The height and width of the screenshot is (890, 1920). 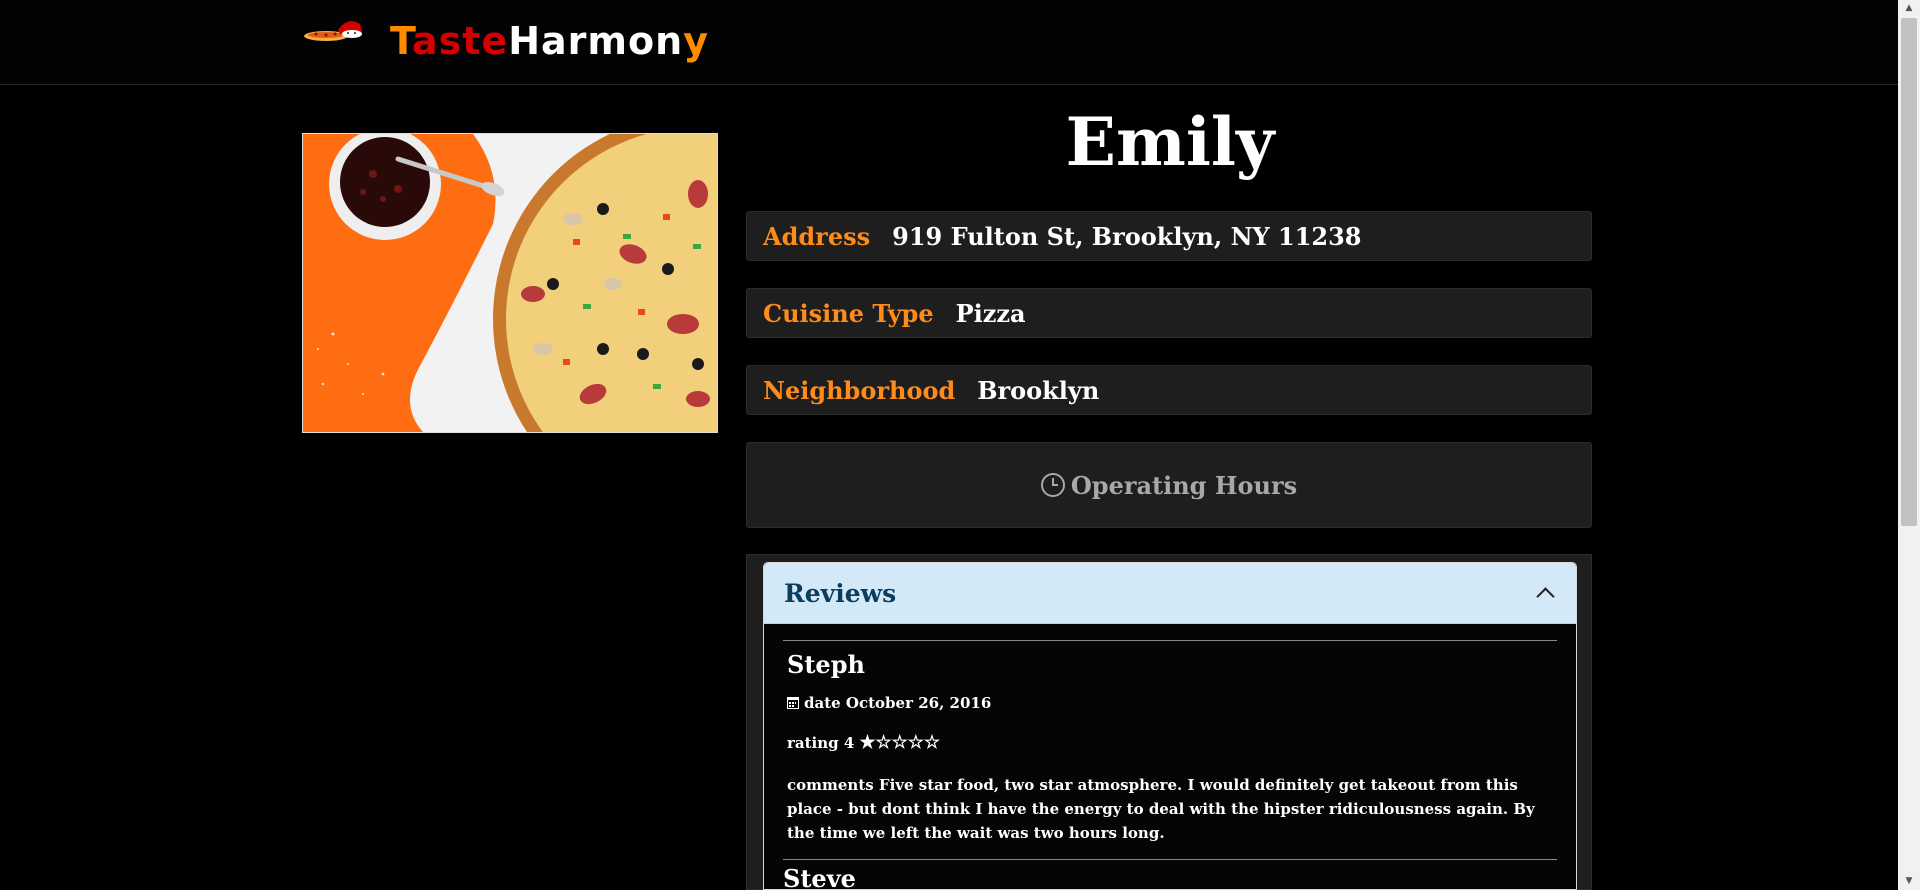 What do you see at coordinates (335, 29) in the screenshot?
I see `pizza-chef-icon` at bounding box center [335, 29].